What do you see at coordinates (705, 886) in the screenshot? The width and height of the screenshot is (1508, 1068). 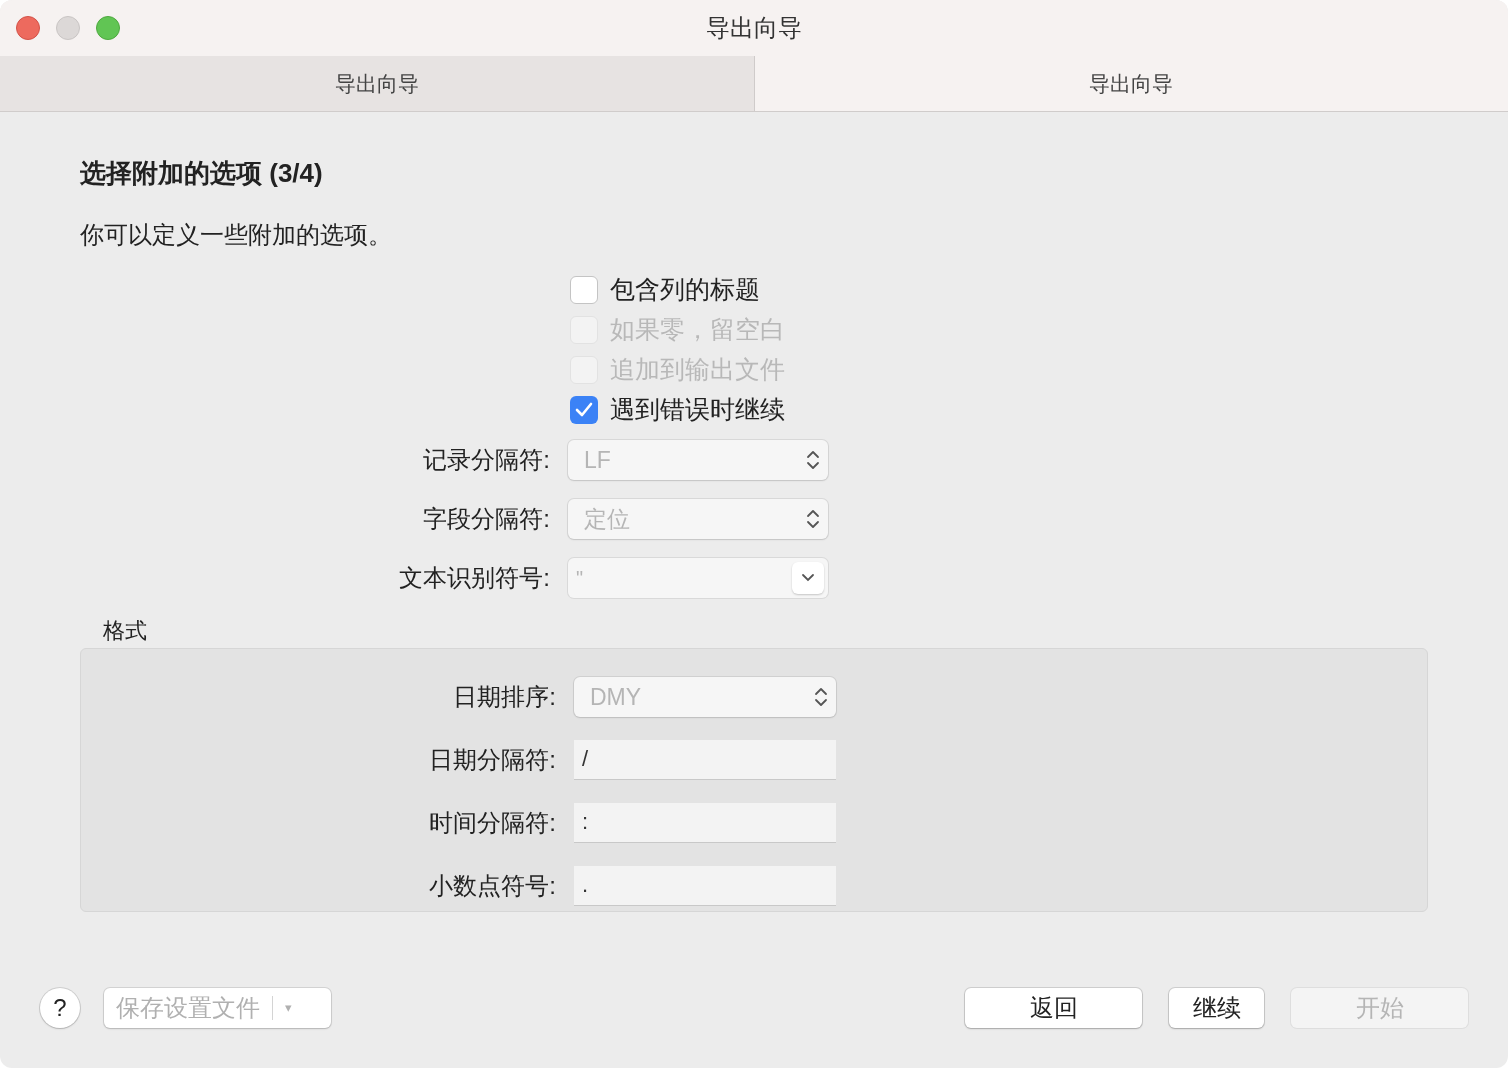 I see `text-field: .` at bounding box center [705, 886].